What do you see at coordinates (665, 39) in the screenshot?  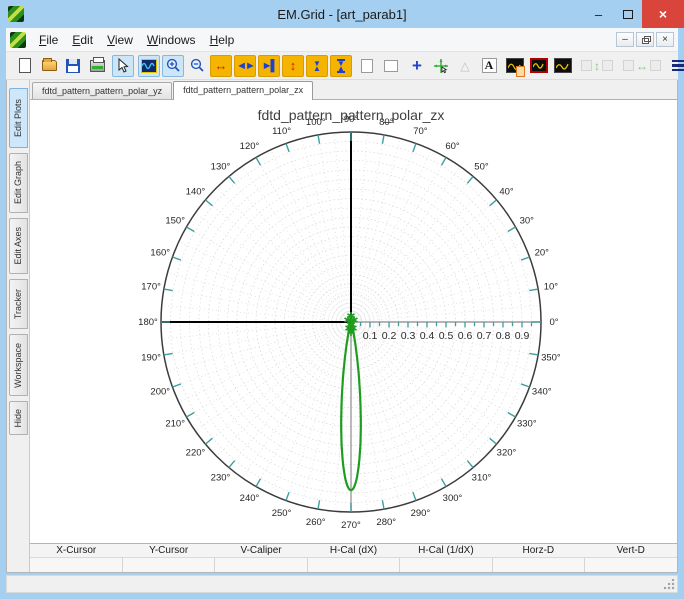 I see `mdi-close-button: ×` at bounding box center [665, 39].